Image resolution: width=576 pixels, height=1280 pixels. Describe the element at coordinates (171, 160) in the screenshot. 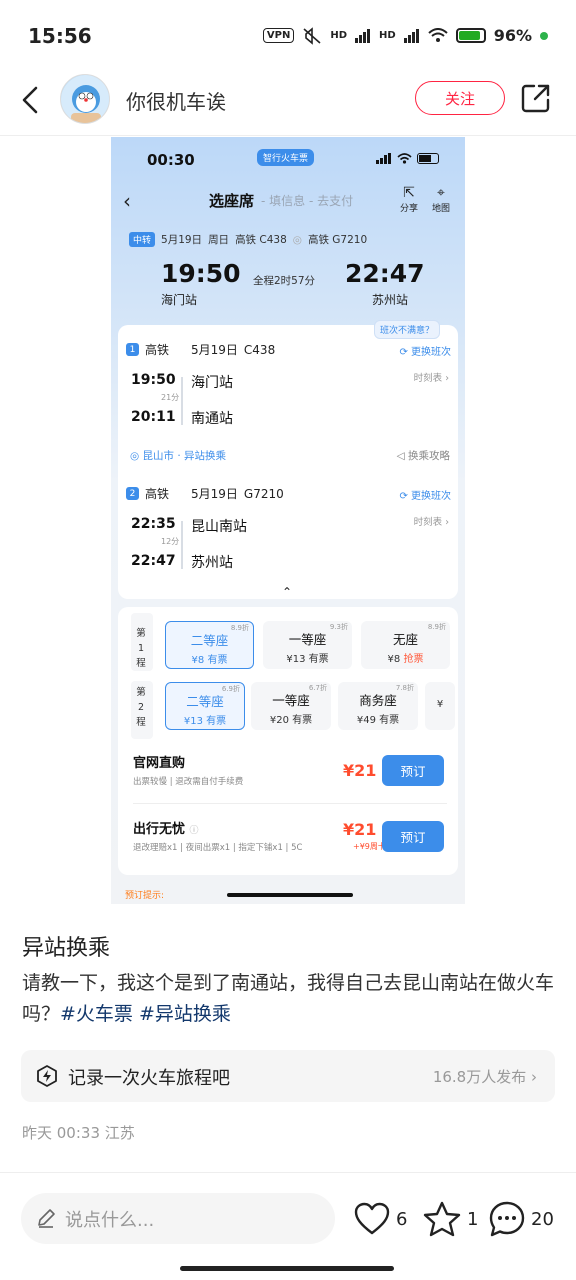

I see `image-status-time: 00:30` at that location.